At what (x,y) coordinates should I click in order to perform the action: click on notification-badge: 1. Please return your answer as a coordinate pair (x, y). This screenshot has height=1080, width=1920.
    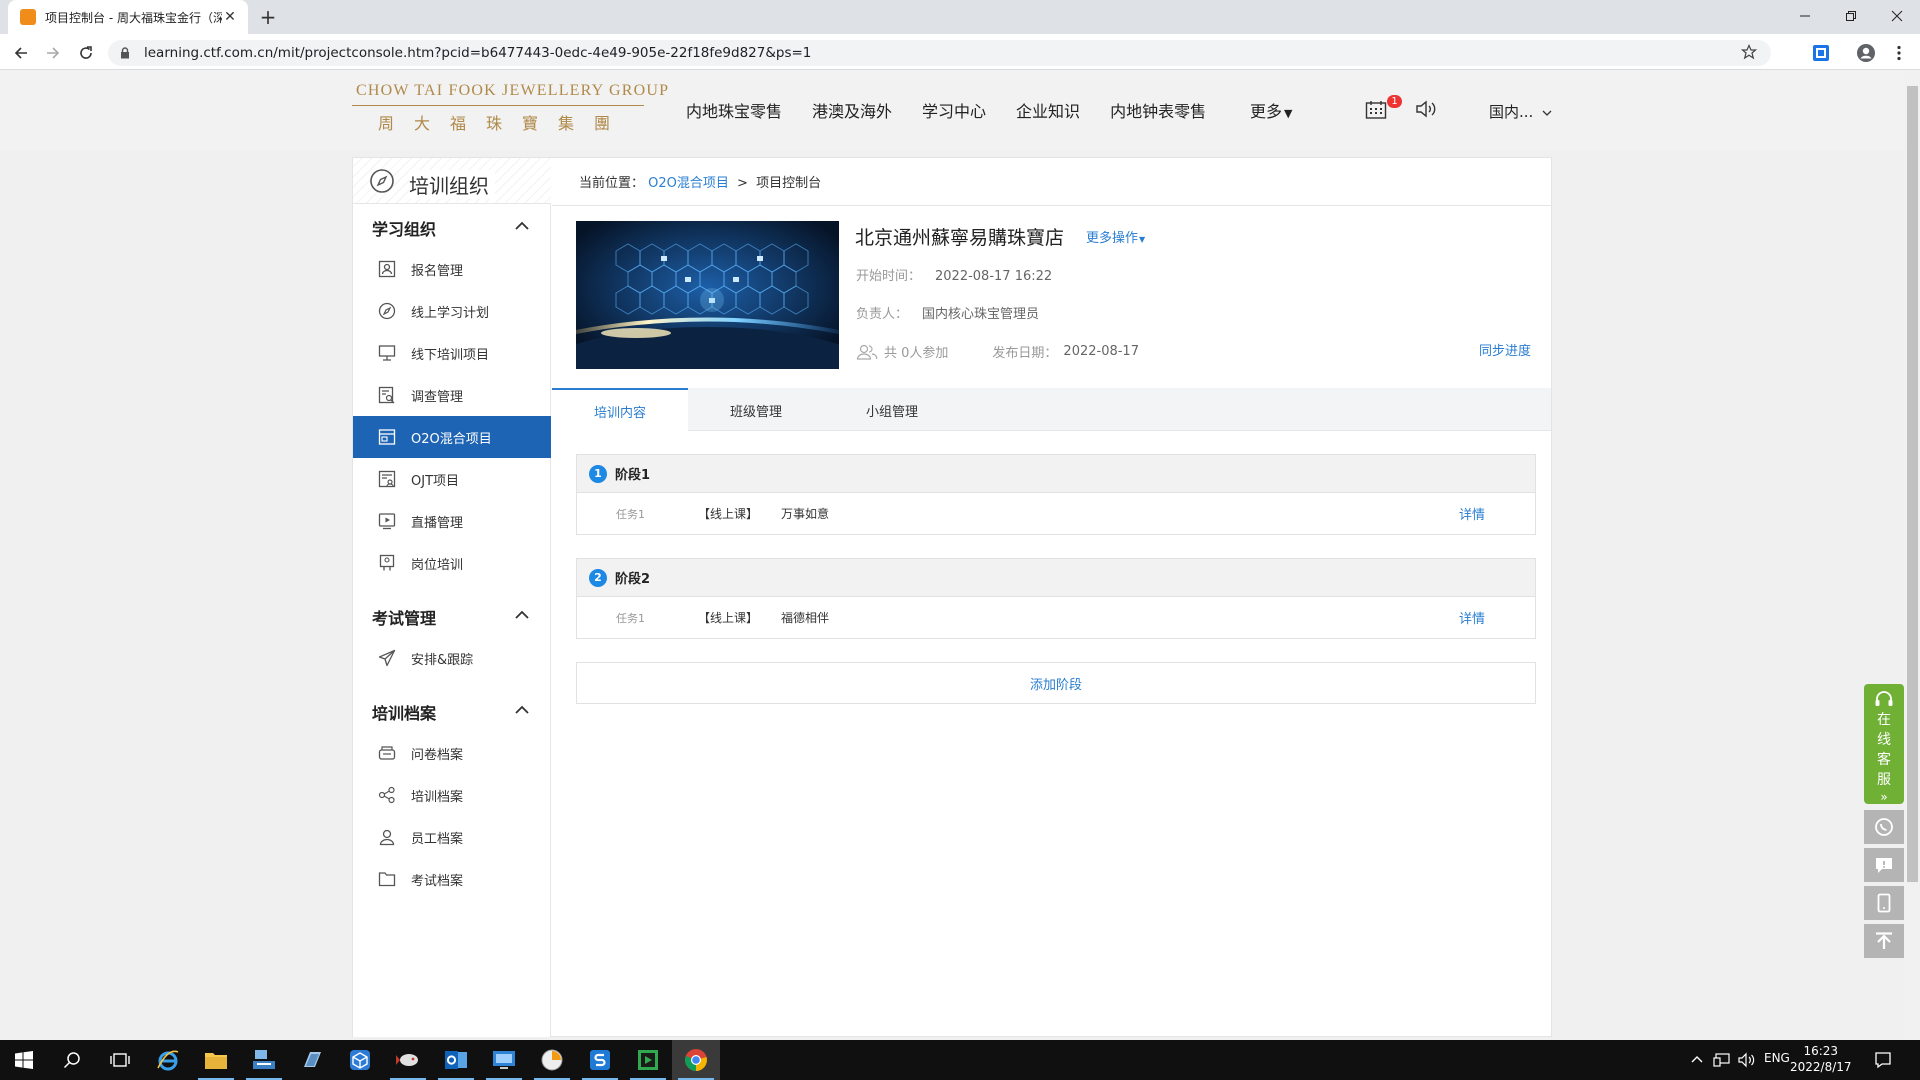
    Looking at the image, I should click on (1394, 101).